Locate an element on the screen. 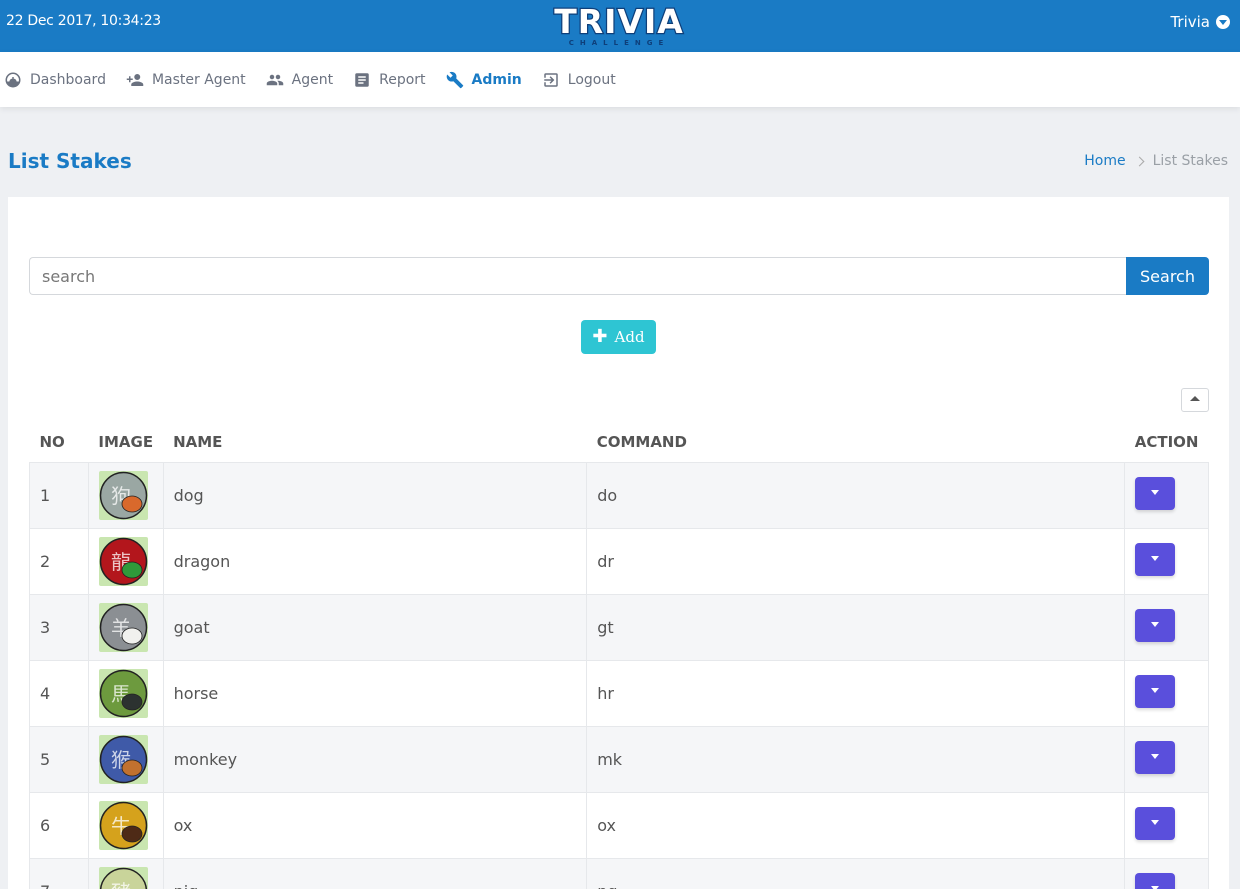  nav-master-agent-label: Master Agent is located at coordinates (198, 79).